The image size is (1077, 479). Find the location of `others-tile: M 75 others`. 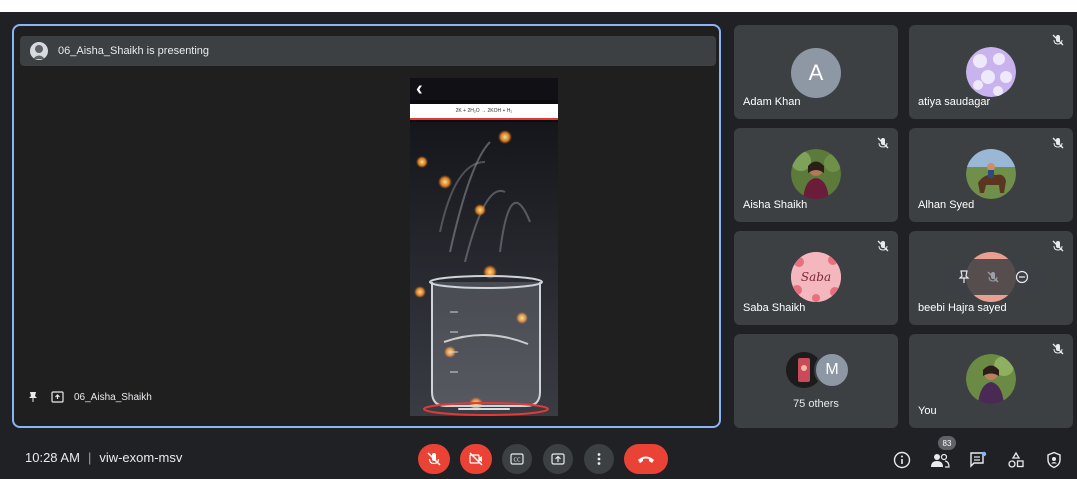

others-tile: M 75 others is located at coordinates (816, 381).